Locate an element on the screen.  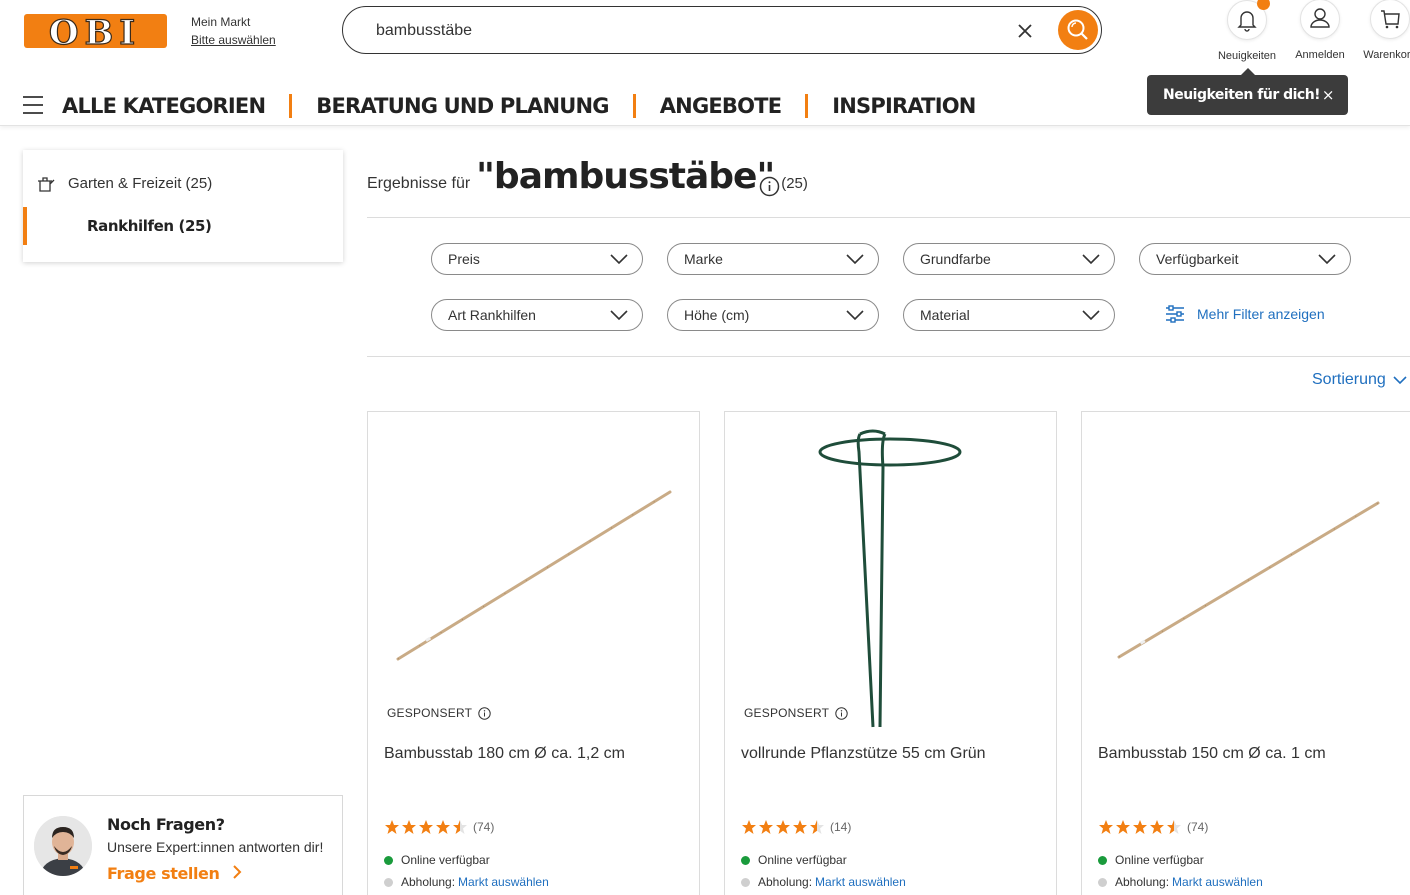
news-label: Neuigkeiten is located at coordinates (1247, 56).